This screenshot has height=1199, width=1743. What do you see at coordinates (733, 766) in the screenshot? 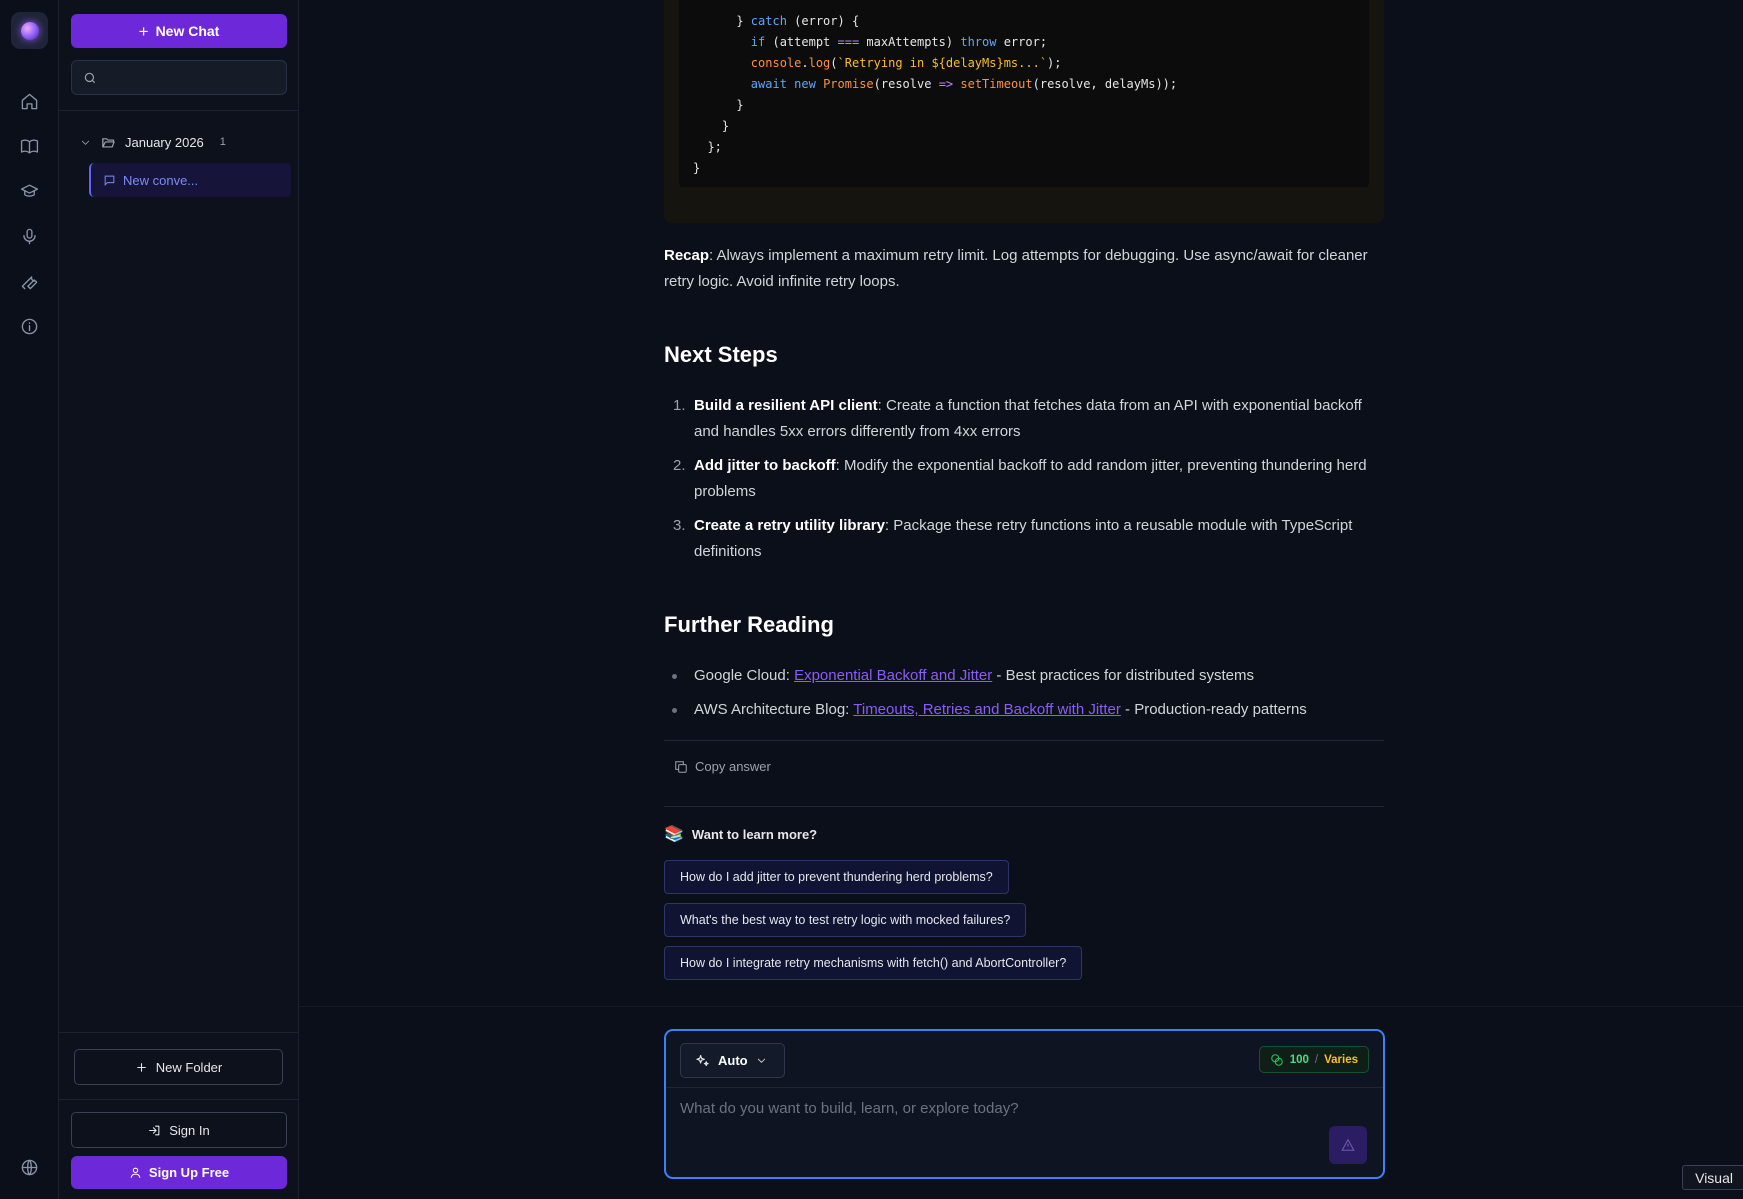
I see `copy-answer-label: Copy answer` at bounding box center [733, 766].